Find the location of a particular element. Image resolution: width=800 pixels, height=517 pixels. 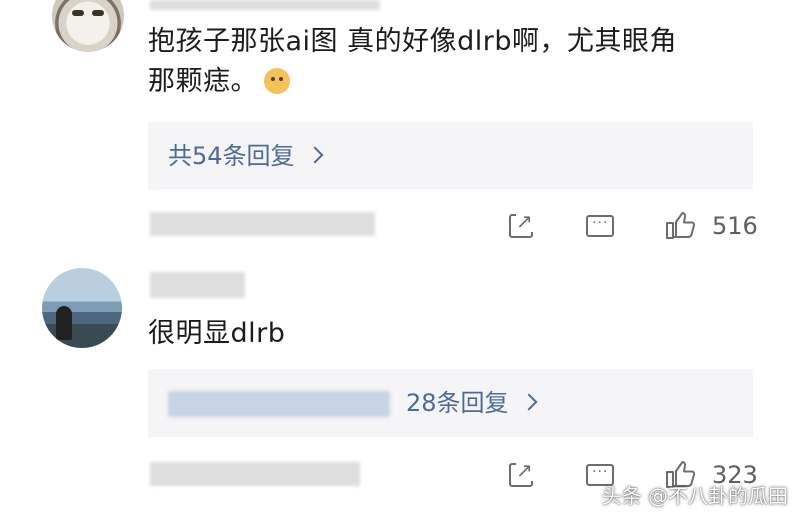

replies-box: 28条回复 is located at coordinates (450, 403).